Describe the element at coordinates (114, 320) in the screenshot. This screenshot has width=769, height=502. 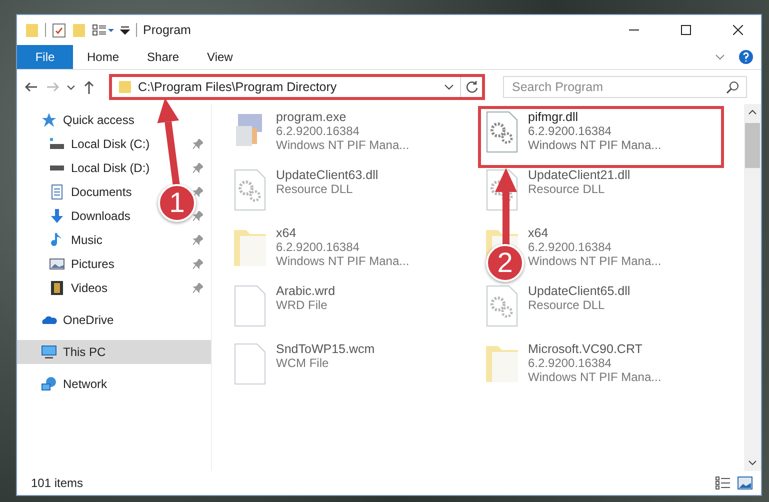
I see `sidebar-item: OneDrive` at that location.